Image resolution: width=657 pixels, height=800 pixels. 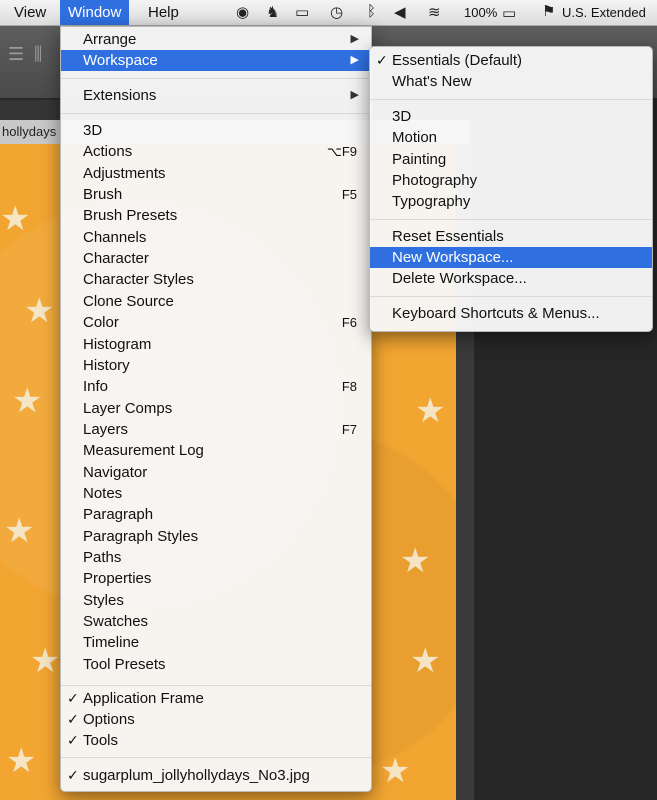 What do you see at coordinates (216, 450) in the screenshot?
I see `menu-item-panel: Measurement Log` at bounding box center [216, 450].